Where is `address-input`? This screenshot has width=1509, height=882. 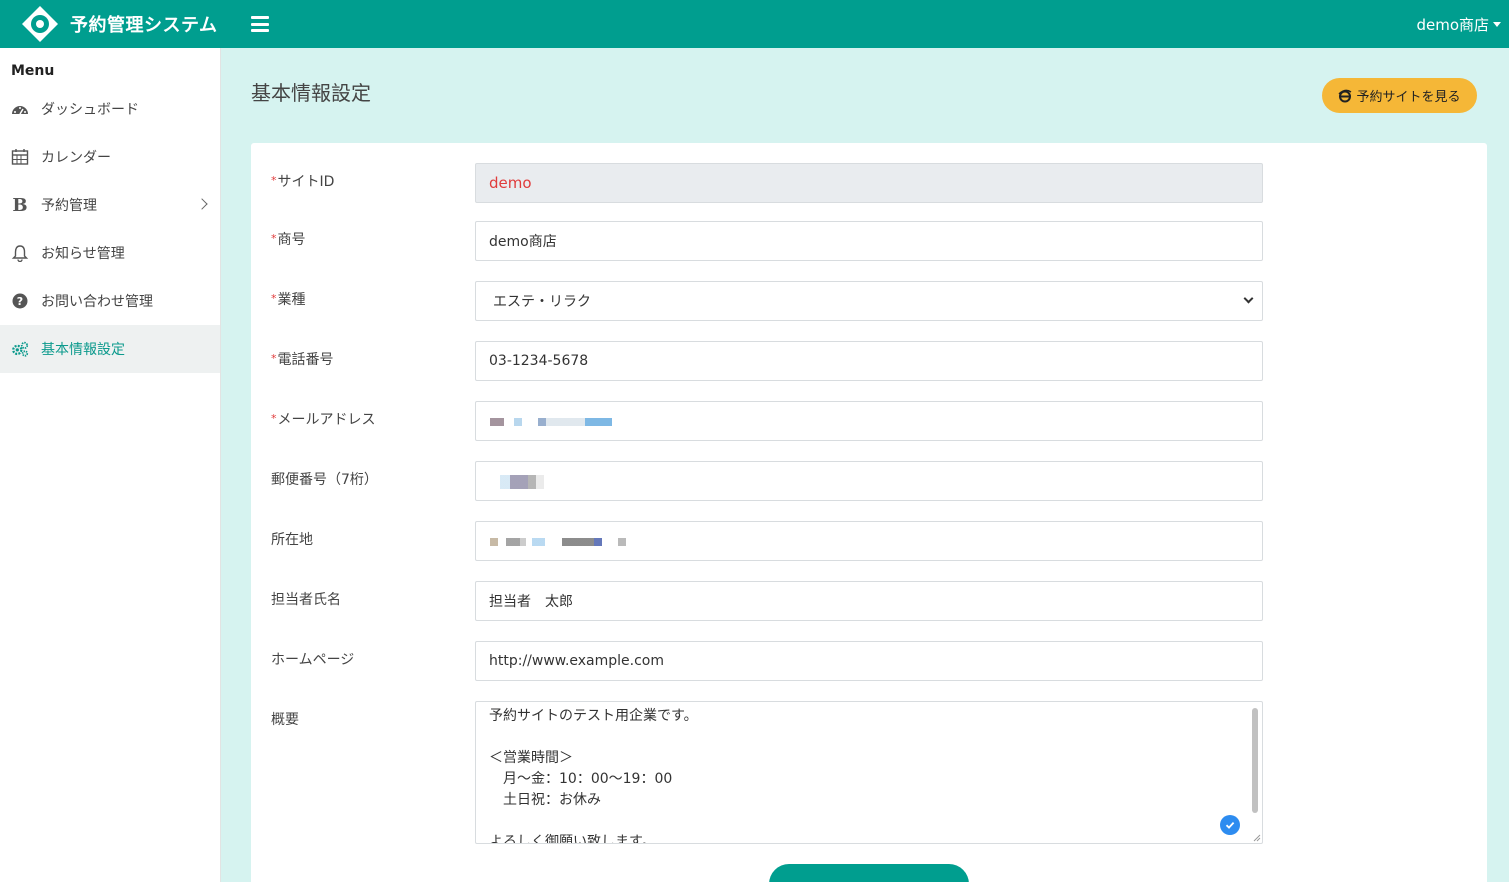
address-input is located at coordinates (869, 541).